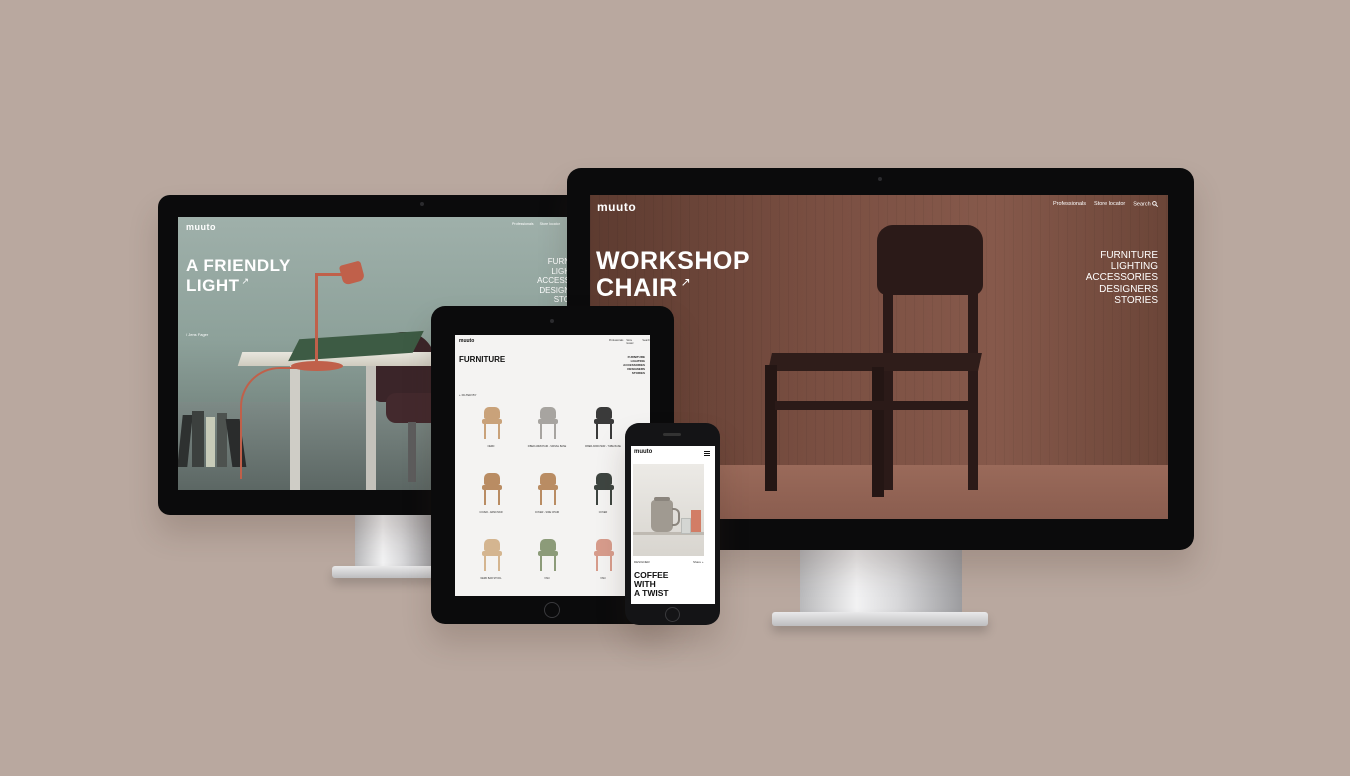  I want to click on tablet-nav: Professionals Store locator Search, so click(629, 342).